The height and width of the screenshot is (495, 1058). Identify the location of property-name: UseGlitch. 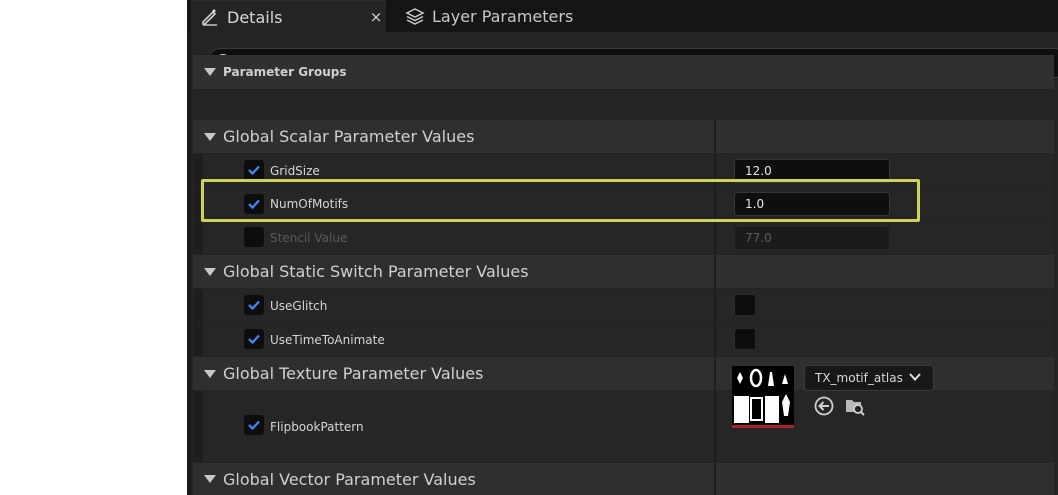
(299, 305).